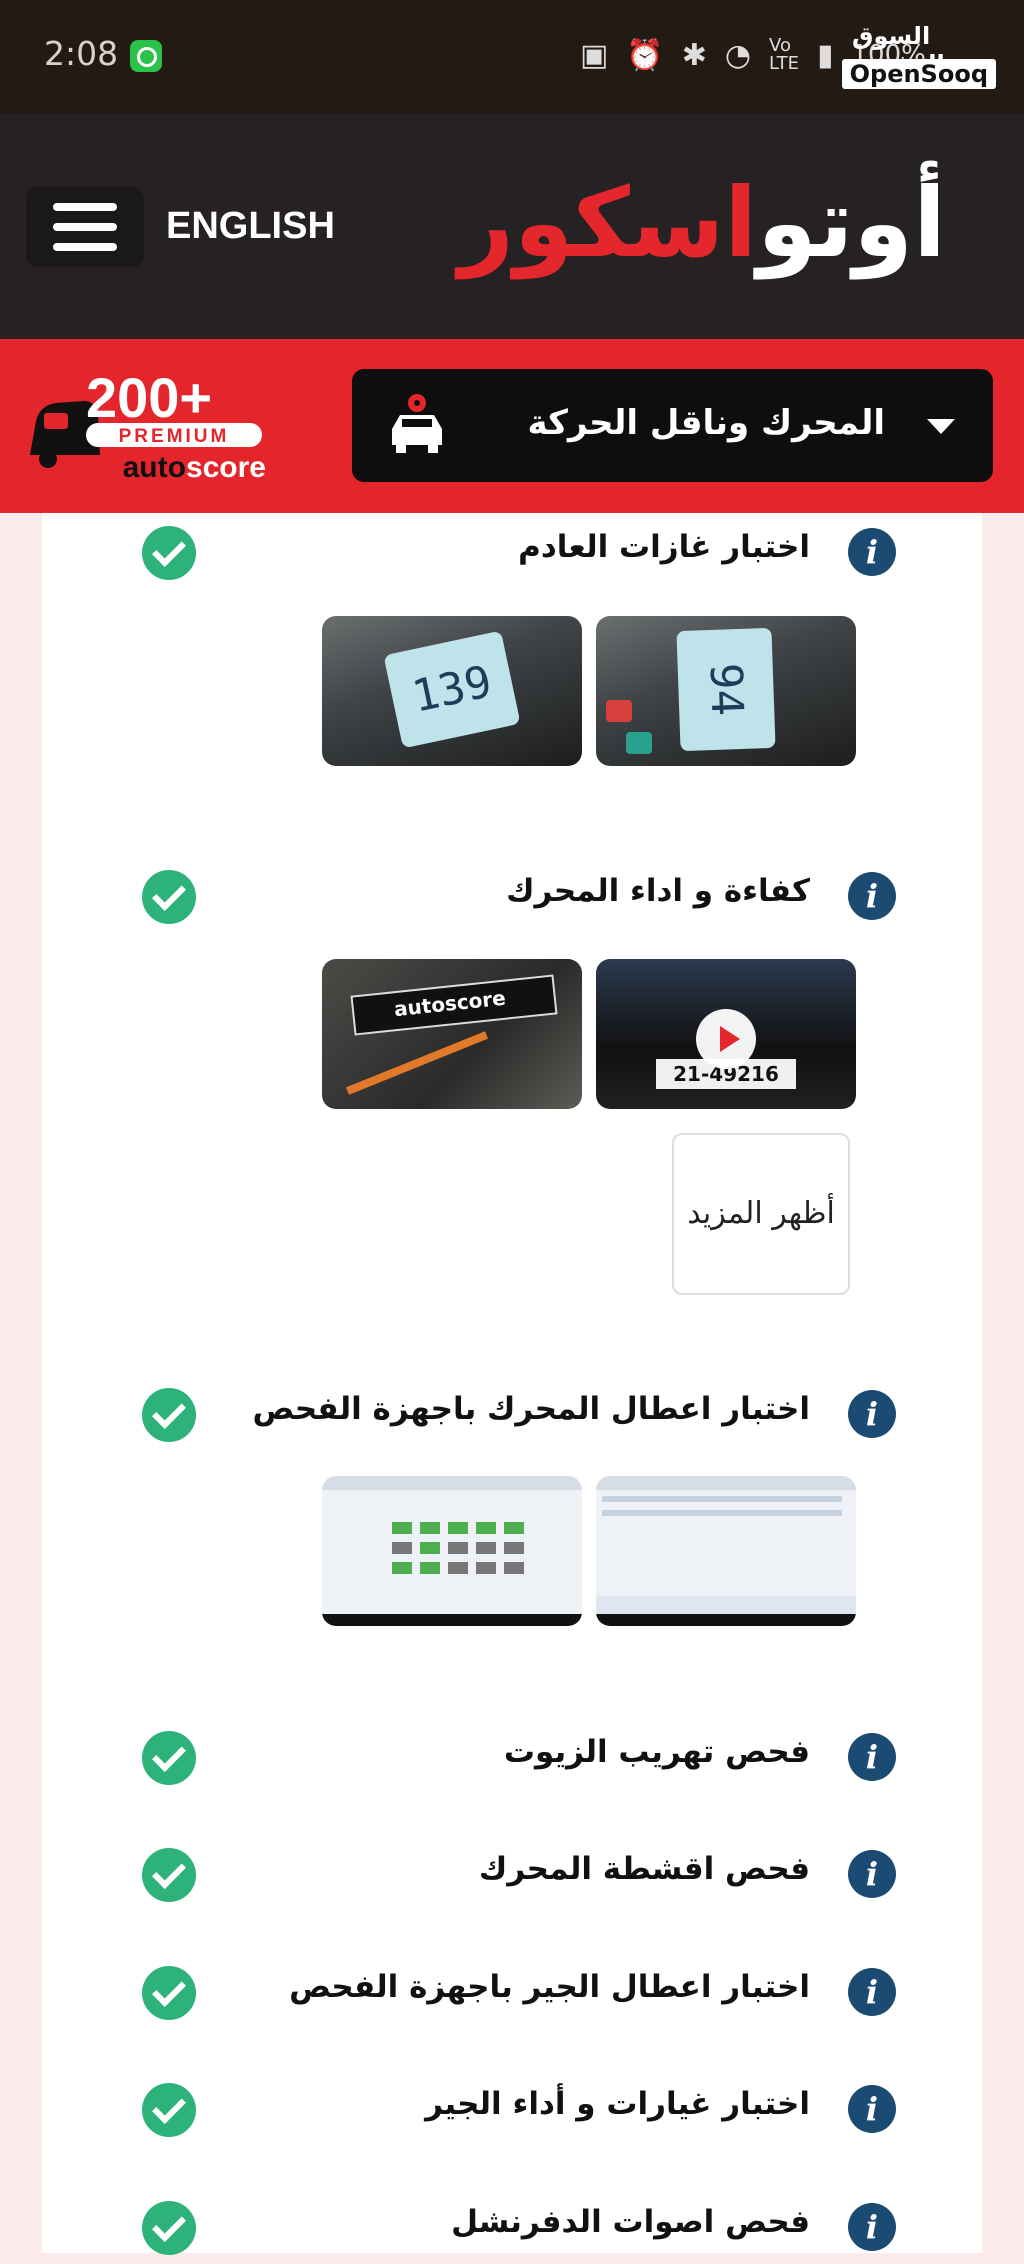 This screenshot has width=1024, height=2264. I want to click on inspection-item: فحص تهريب الزيوت i, so click(512, 1759).